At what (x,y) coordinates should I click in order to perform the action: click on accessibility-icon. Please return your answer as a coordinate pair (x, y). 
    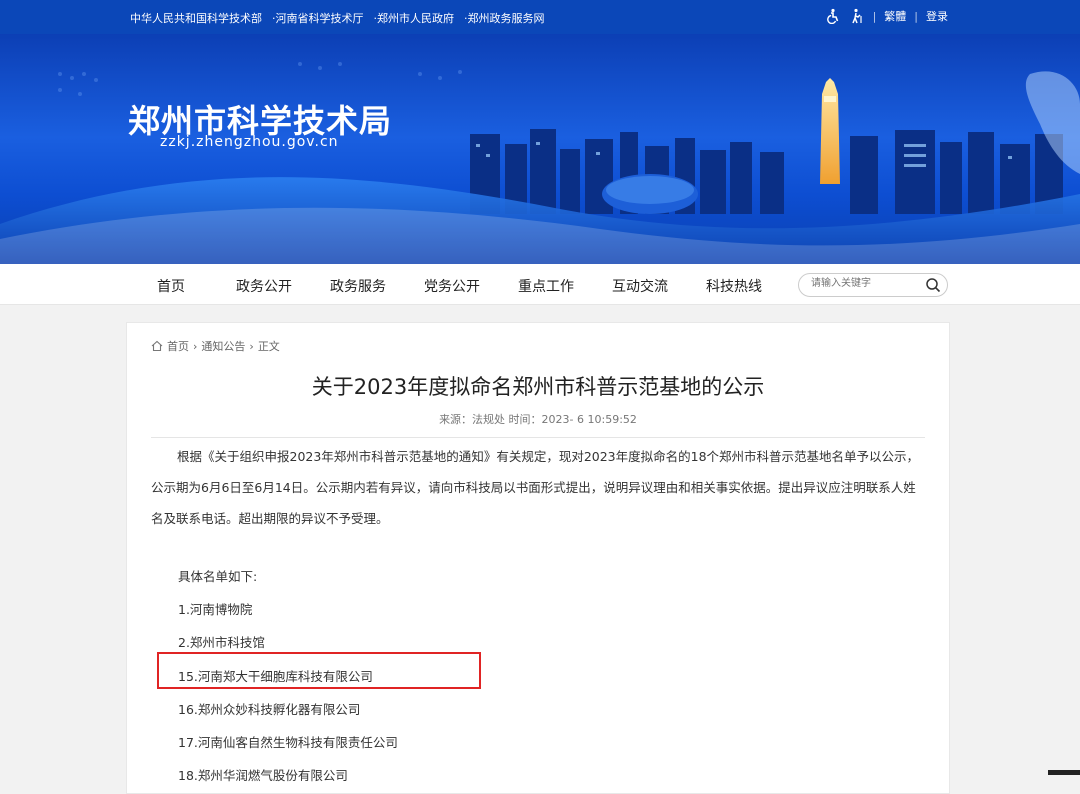
    Looking at the image, I should click on (833, 16).